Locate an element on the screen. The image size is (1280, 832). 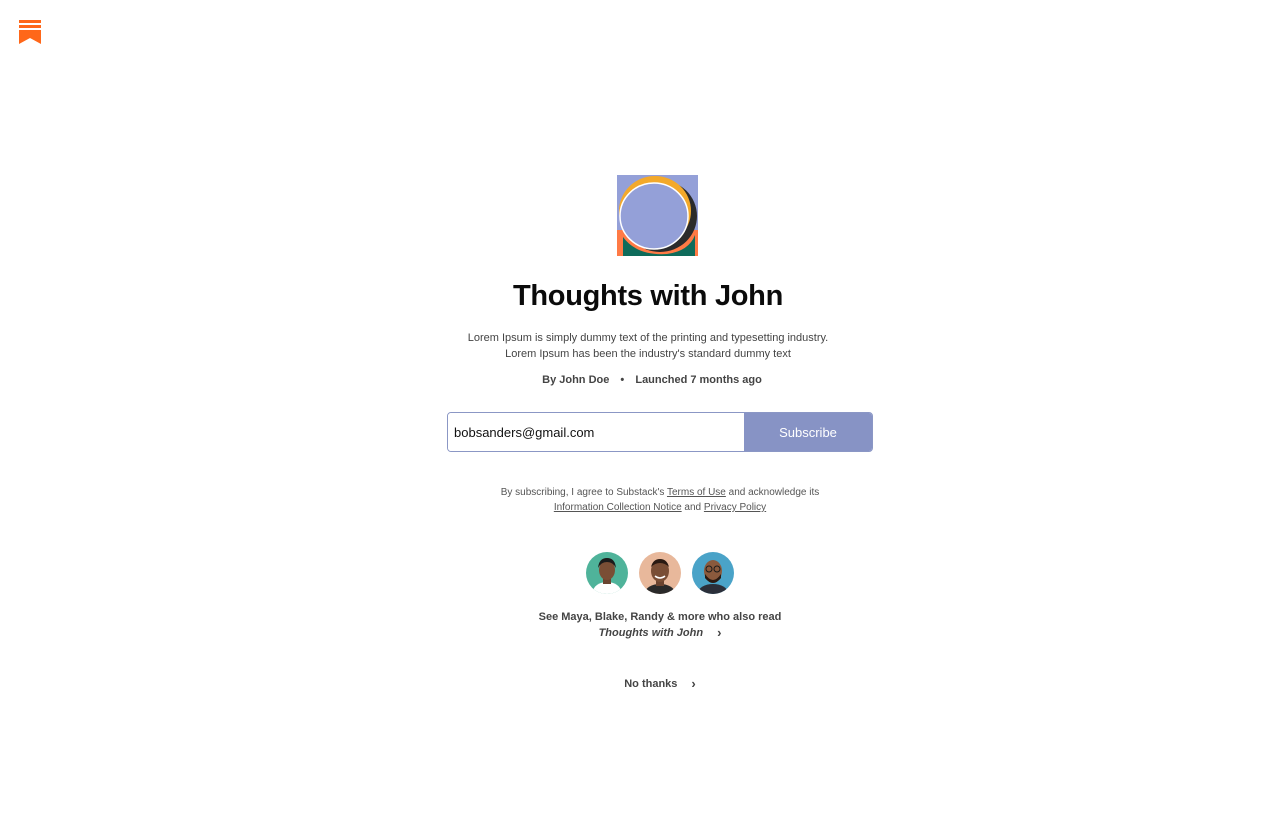
subscribe-form: Subscribe is located at coordinates (660, 432).